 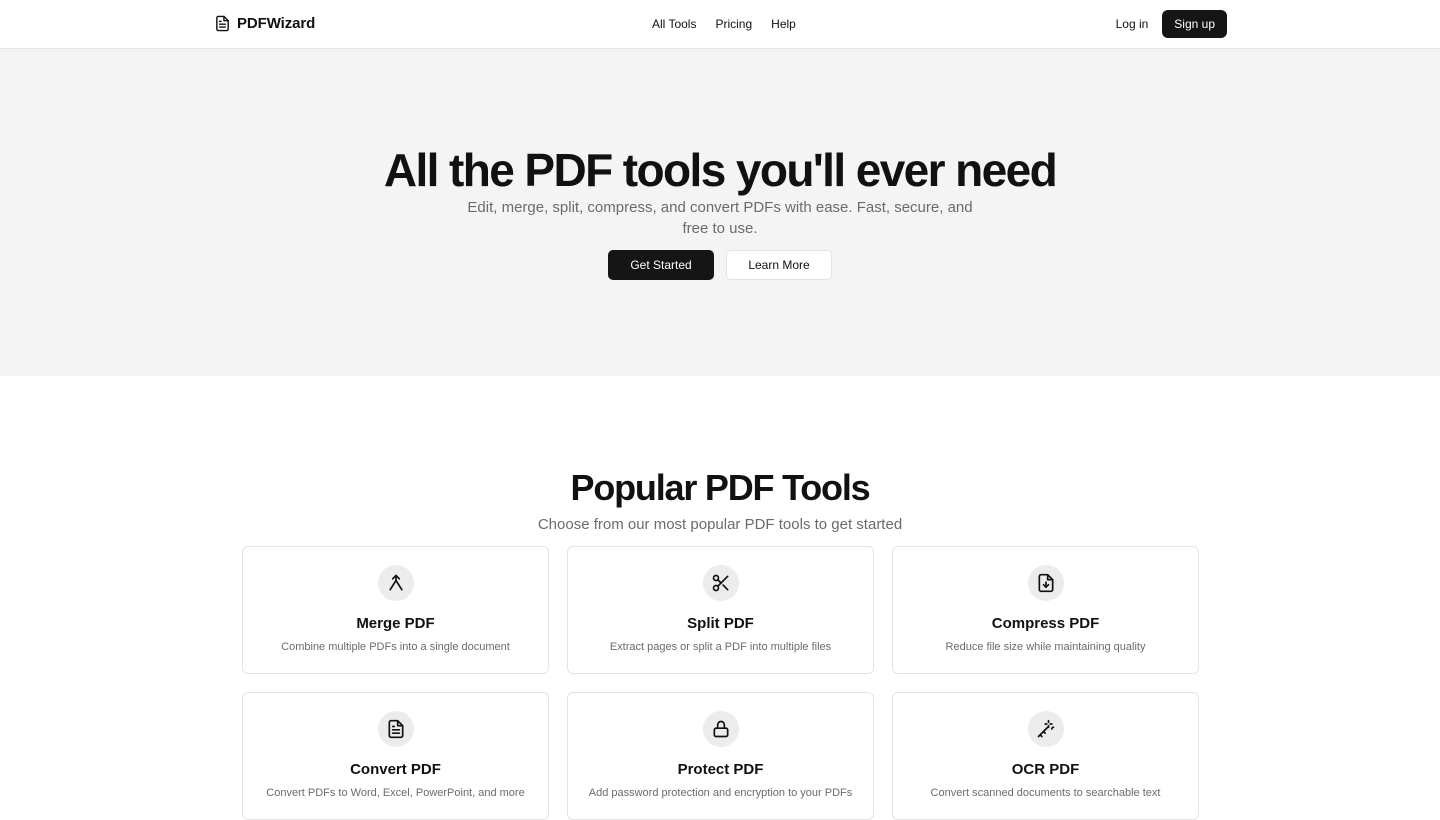 I want to click on scissors-icon, so click(x=721, y=583).